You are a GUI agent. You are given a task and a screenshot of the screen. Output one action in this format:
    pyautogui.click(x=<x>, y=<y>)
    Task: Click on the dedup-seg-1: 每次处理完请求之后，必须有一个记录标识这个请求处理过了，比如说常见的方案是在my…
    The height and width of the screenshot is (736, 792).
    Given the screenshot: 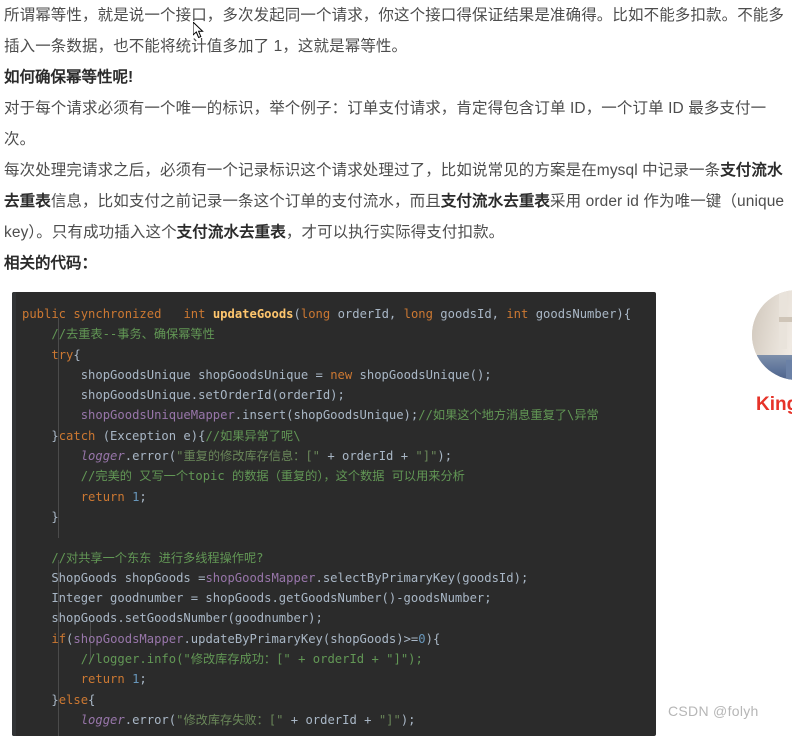 What is the action you would take?
    pyautogui.click(x=362, y=170)
    